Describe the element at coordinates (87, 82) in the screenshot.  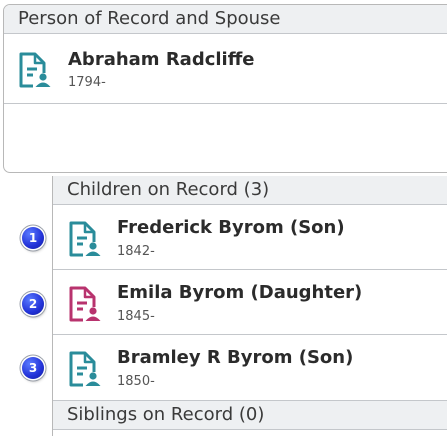
I see `person-years: 1794-` at that location.